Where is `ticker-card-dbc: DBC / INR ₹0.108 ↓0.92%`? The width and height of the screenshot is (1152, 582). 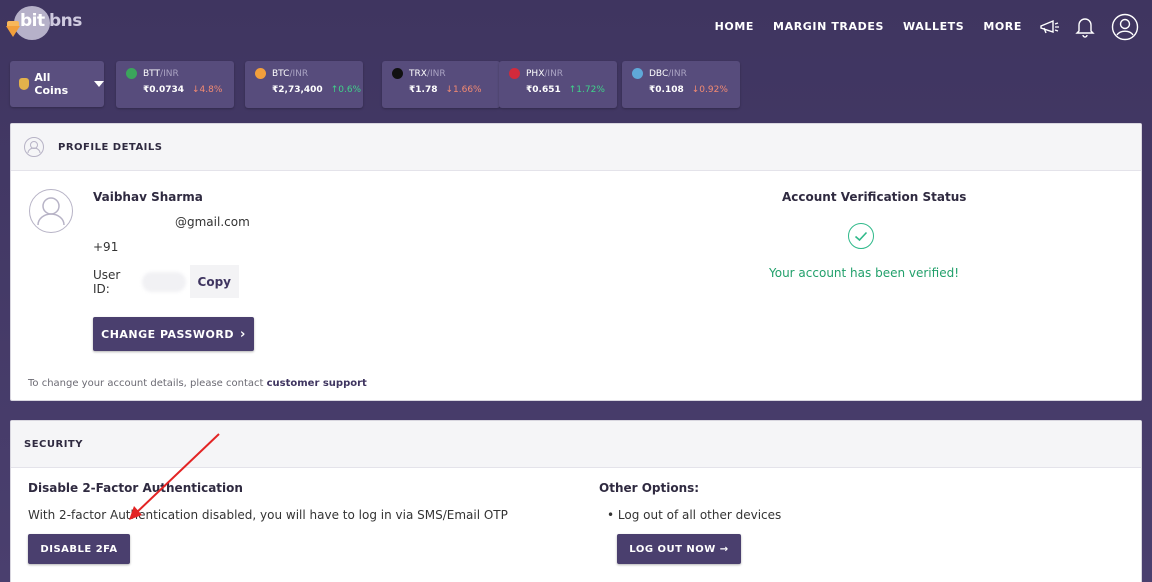 ticker-card-dbc: DBC / INR ₹0.108 ↓0.92% is located at coordinates (681, 84).